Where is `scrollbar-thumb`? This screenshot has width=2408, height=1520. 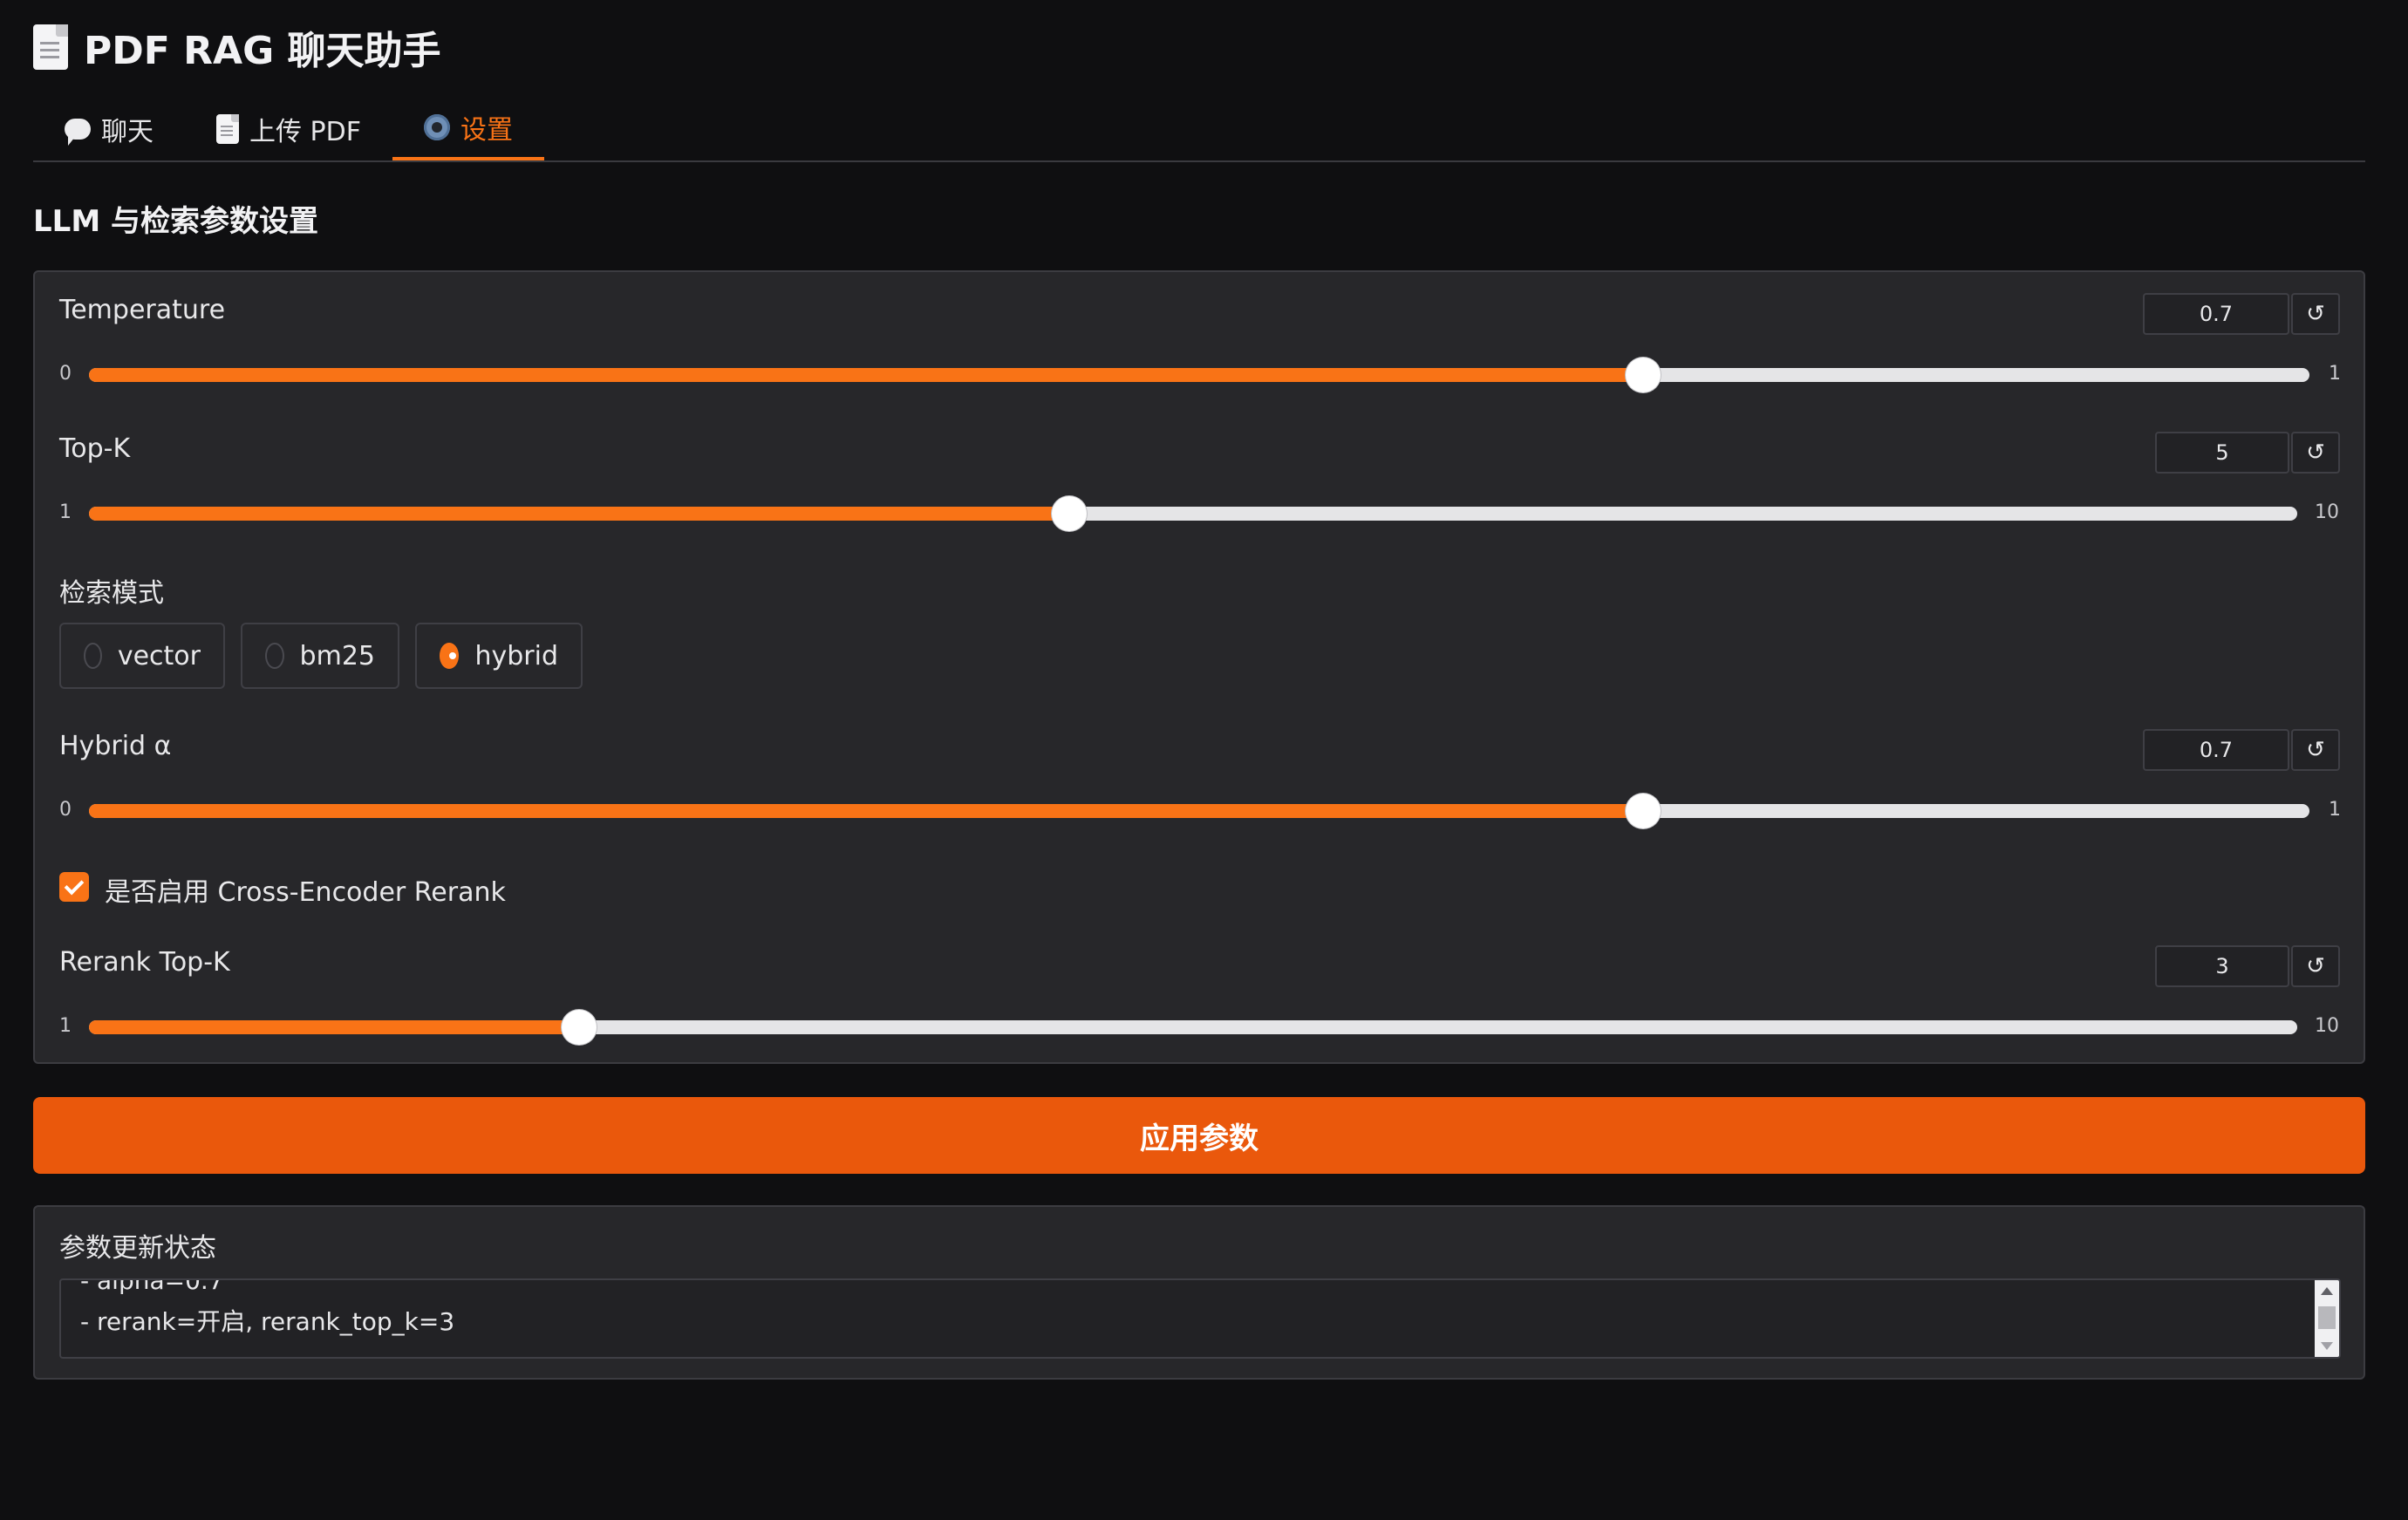
scrollbar-thumb is located at coordinates (2327, 1317).